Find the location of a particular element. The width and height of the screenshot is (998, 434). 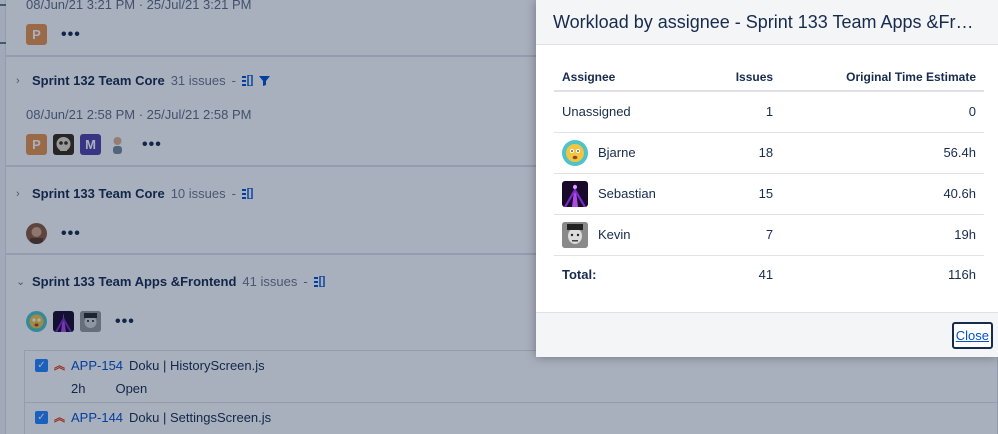

table-row: Unassigned 1 0 is located at coordinates (769, 112).